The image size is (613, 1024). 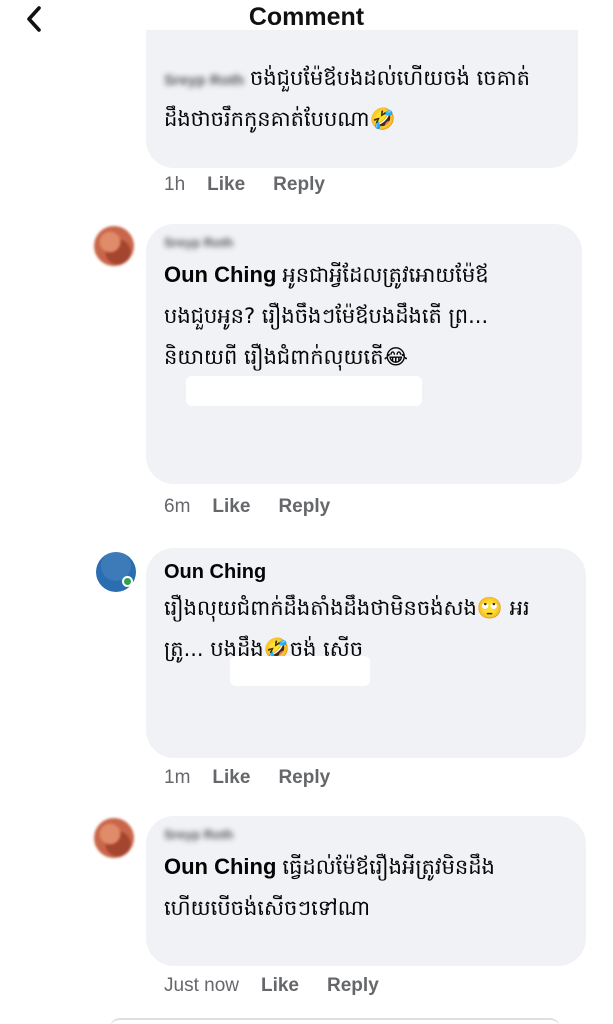 What do you see at coordinates (261, 507) in the screenshot?
I see `comment-actions: 6m Like Reply` at bounding box center [261, 507].